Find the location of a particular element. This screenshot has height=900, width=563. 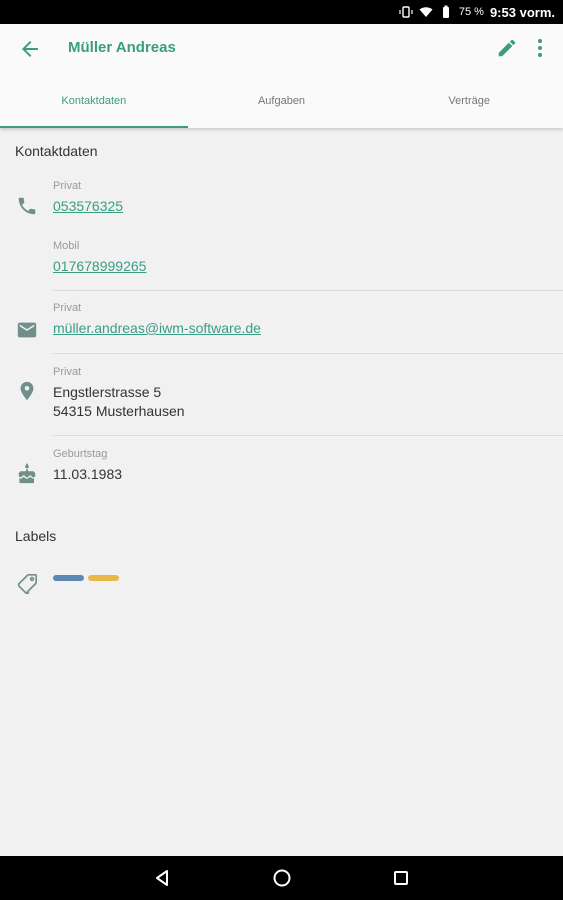

tab-kontaktdaten: Kontaktdaten is located at coordinates (94, 101).